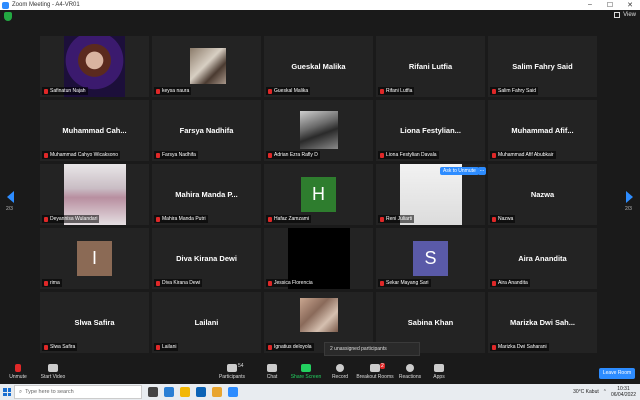 The image size is (640, 400). Describe the element at coordinates (94, 66) in the screenshot. I see `participant-tile: Safinatun Najah` at that location.